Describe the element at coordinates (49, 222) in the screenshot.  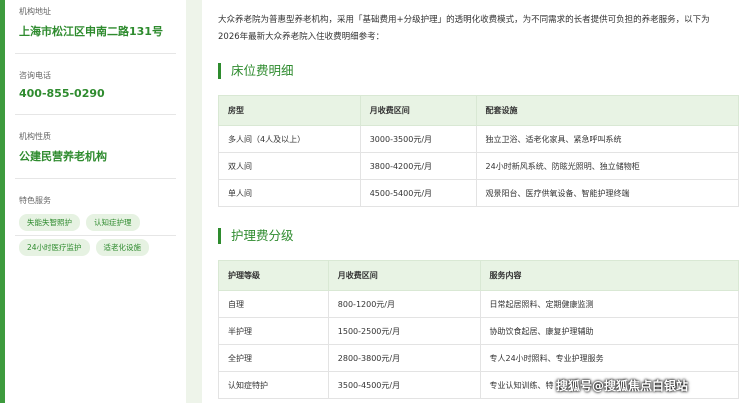
I see `service-tag: 失能失智照护` at that location.